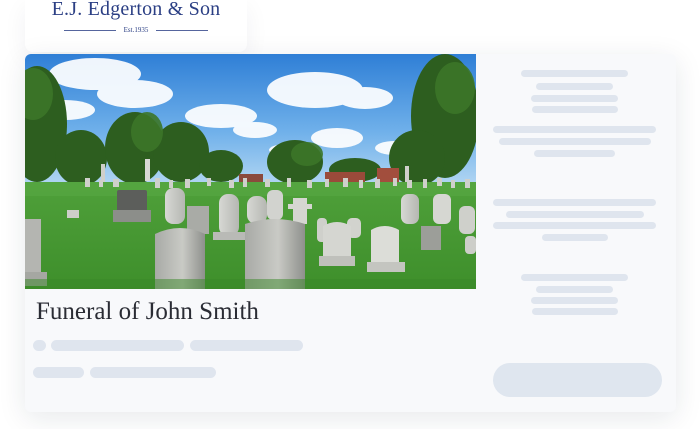 Image resolution: width=700 pixels, height=429 pixels. I want to click on brand-rule-right, so click(182, 30).